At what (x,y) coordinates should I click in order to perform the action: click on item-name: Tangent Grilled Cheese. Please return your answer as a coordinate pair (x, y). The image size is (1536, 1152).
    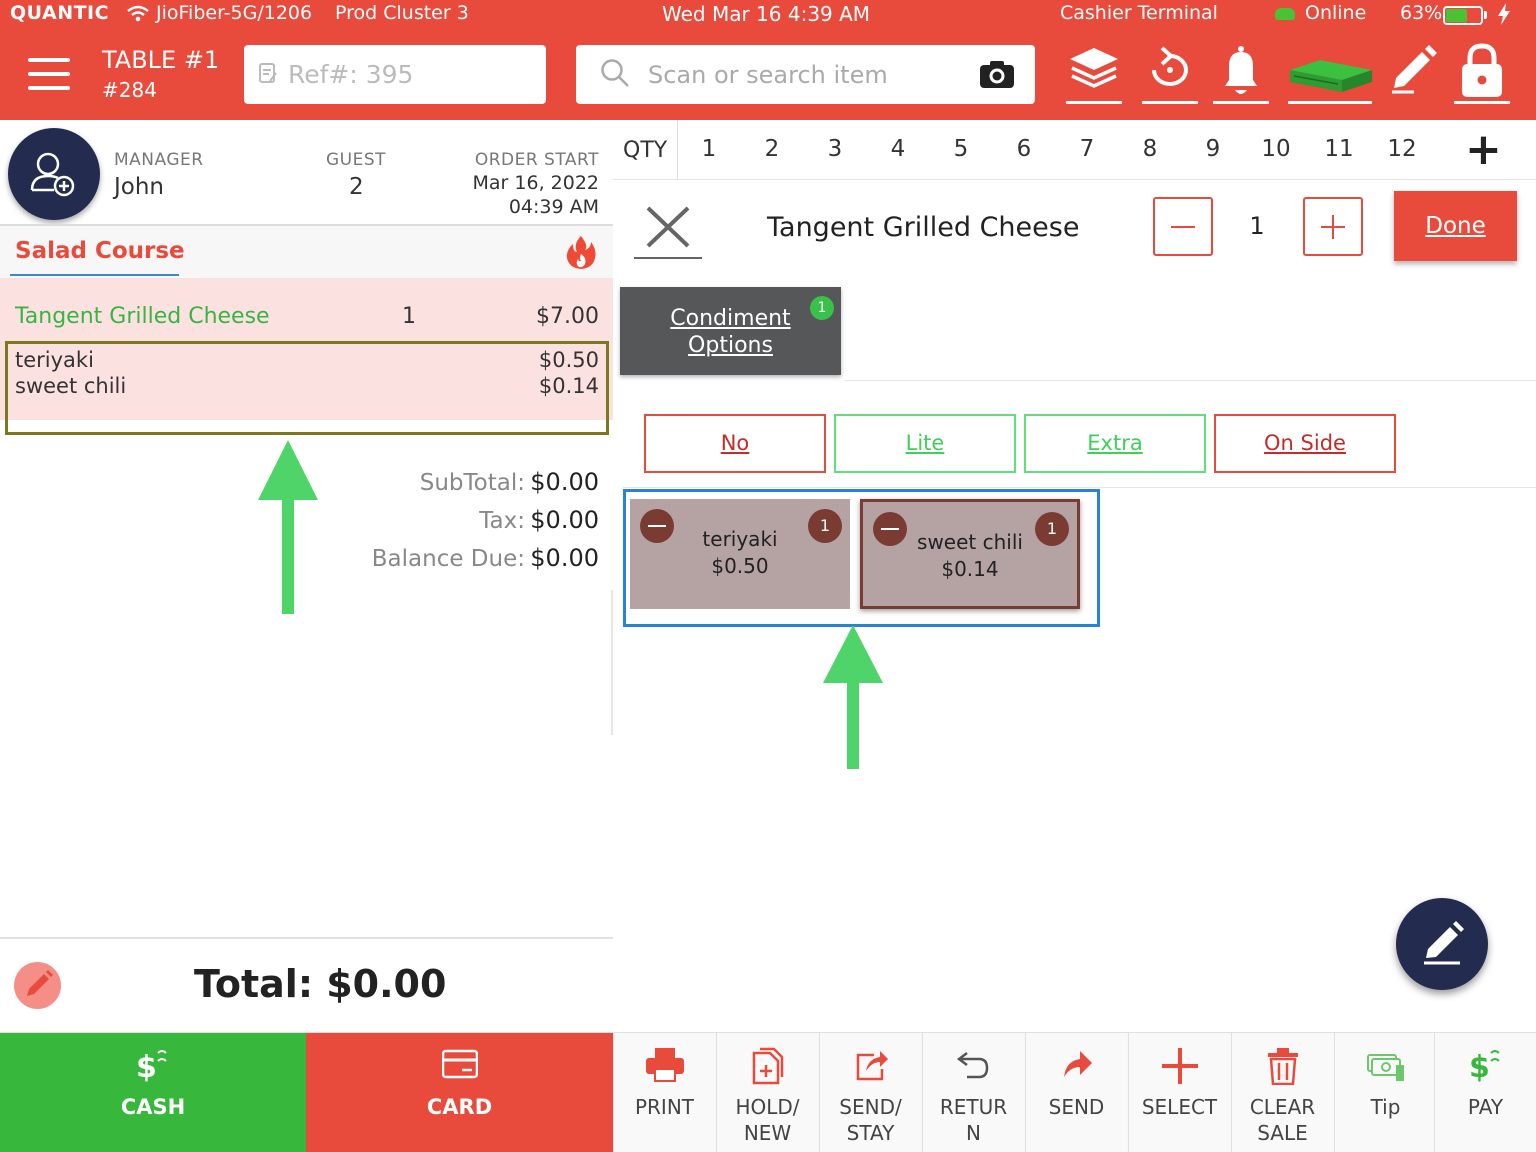
    Looking at the image, I should click on (142, 316).